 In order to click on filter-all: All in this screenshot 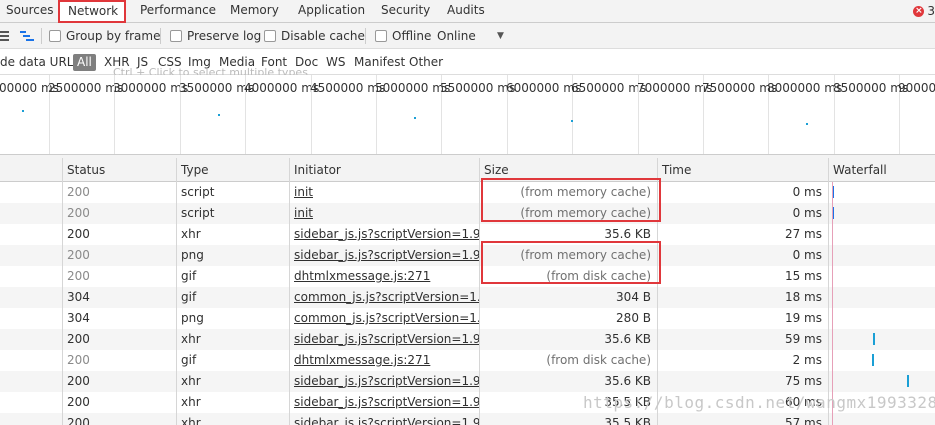, I will do `click(84, 62)`.